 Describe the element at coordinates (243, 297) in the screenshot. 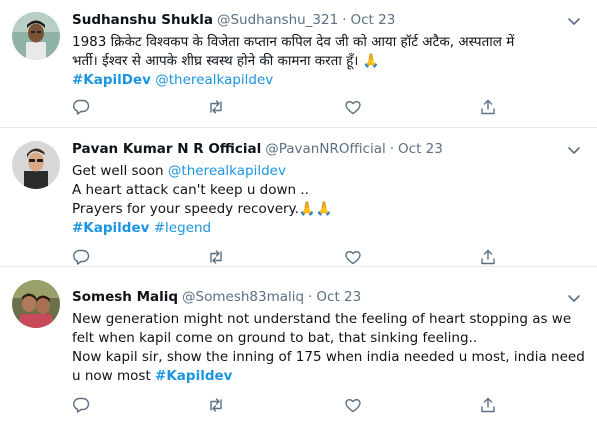

I see `user-handle: @Somesh83maliq` at that location.